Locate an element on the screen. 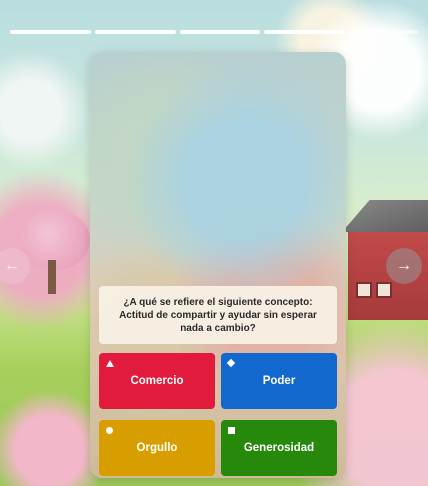 This screenshot has width=428, height=486. answer-option-comercio: Comercio is located at coordinates (157, 381).